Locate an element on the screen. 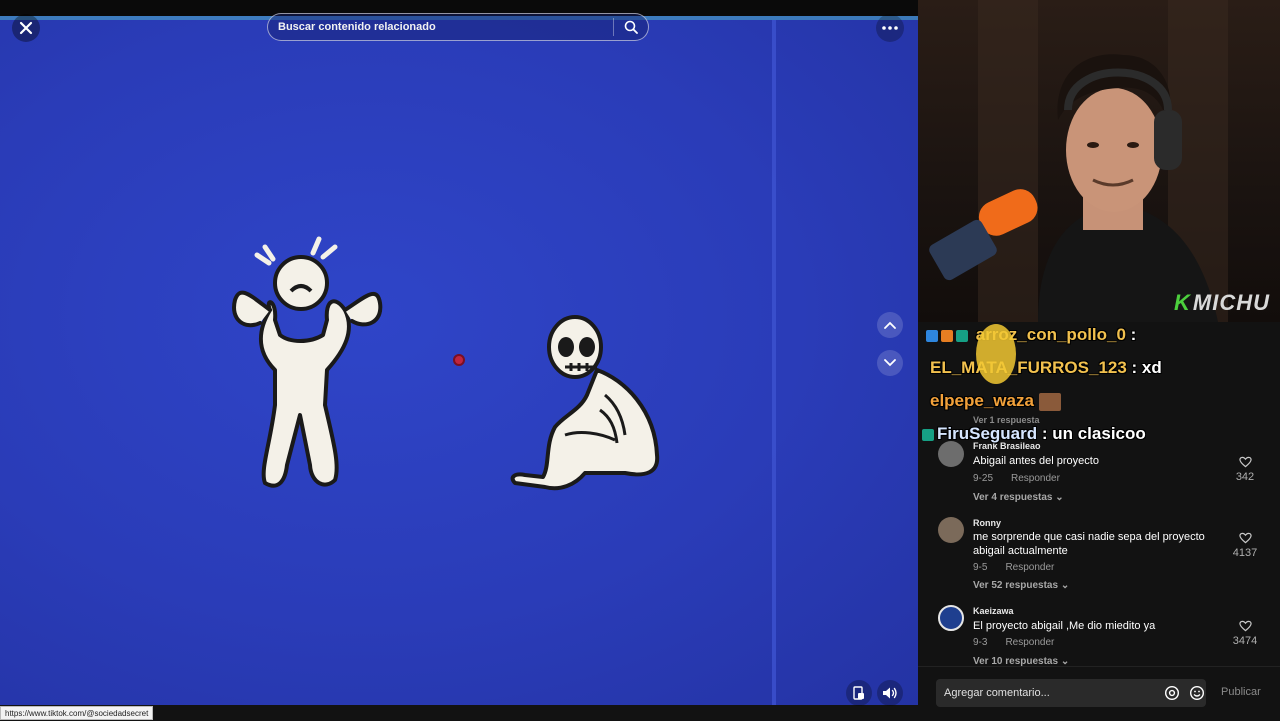 This screenshot has height=721, width=1280. previous-video-button is located at coordinates (890, 325).